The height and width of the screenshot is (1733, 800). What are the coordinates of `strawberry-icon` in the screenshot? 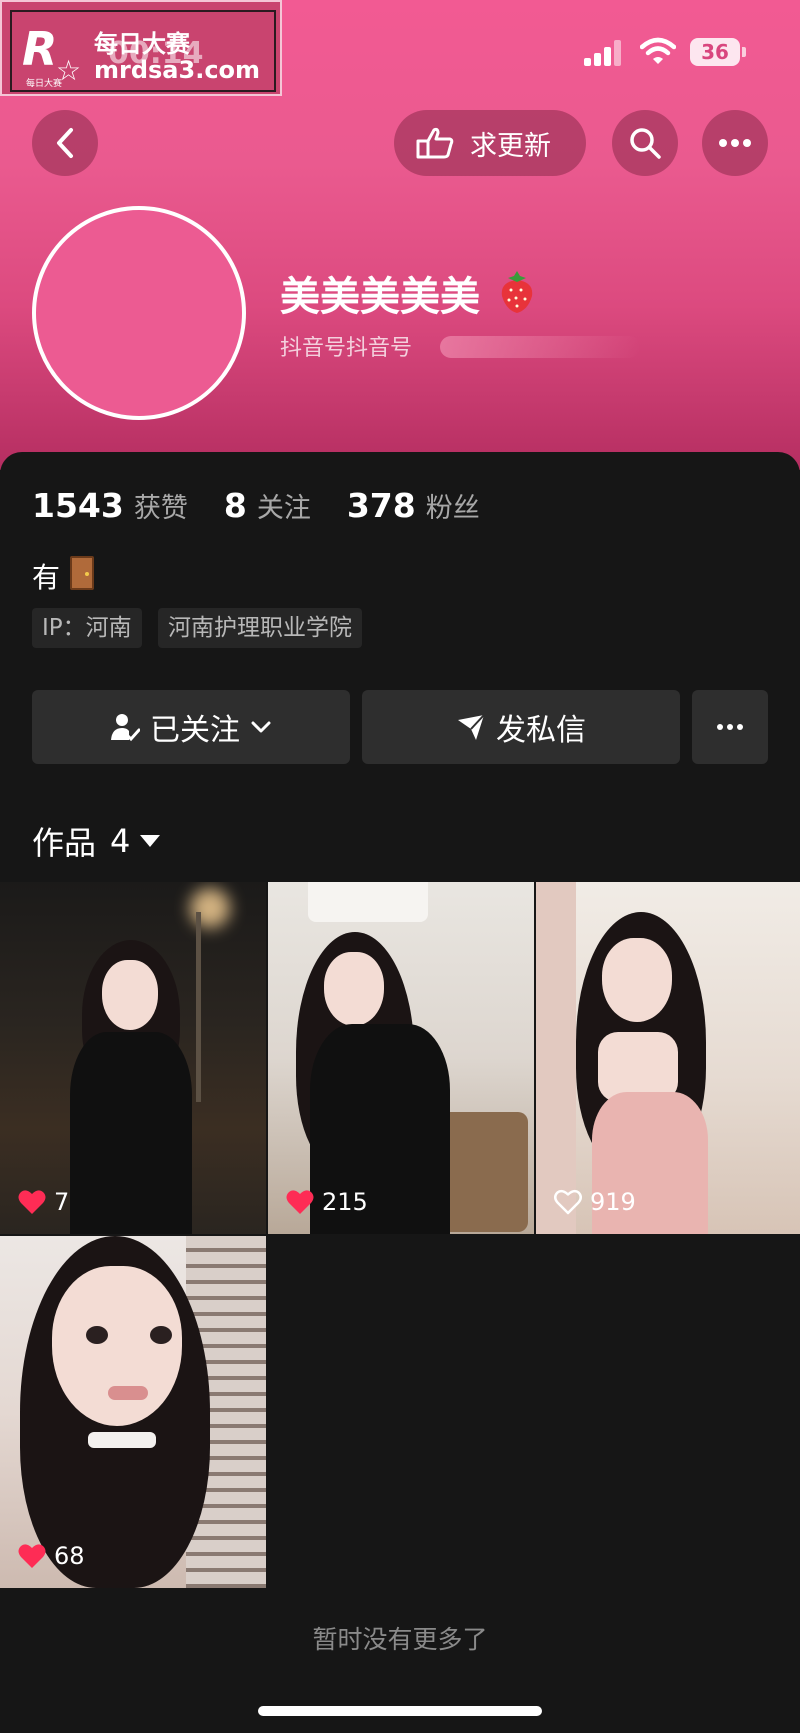 It's located at (517, 292).